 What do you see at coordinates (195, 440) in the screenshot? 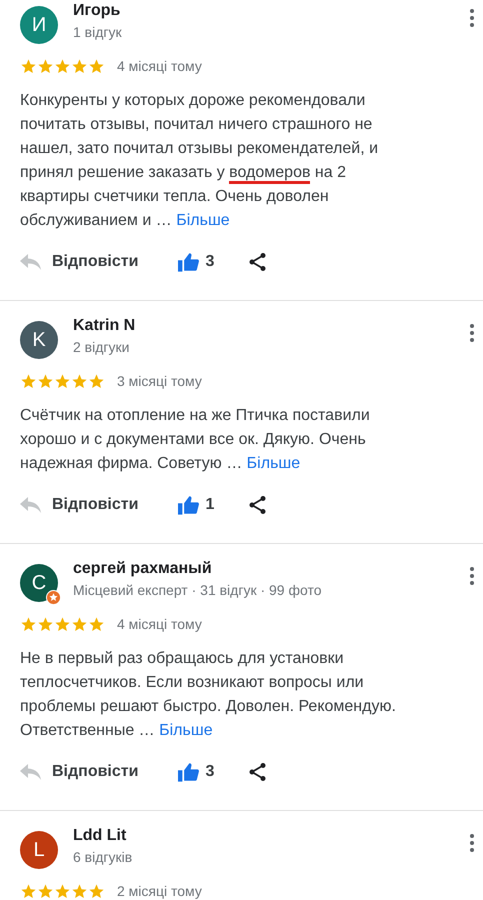
I see `review-text: Счётчик на отопление на же Птичка поставили хорошо и с документами все ок. Дякую. Очень надежная фирма. Советую … Більше` at bounding box center [195, 440].